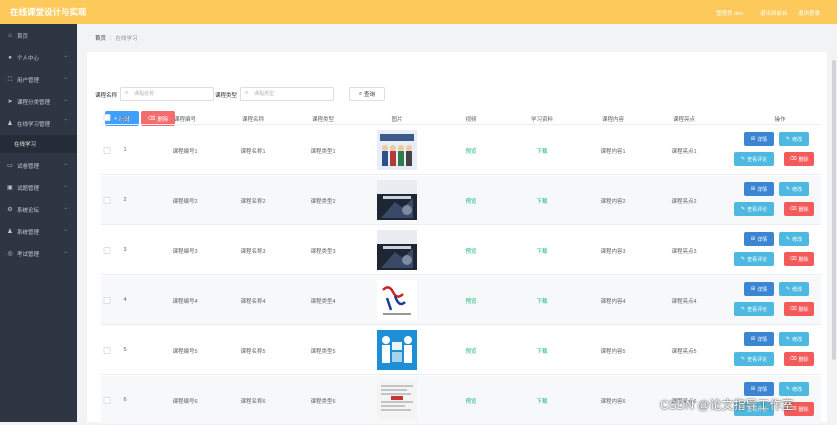 The width and height of the screenshot is (837, 425). I want to click on column-header-index: 索引, so click(125, 120).